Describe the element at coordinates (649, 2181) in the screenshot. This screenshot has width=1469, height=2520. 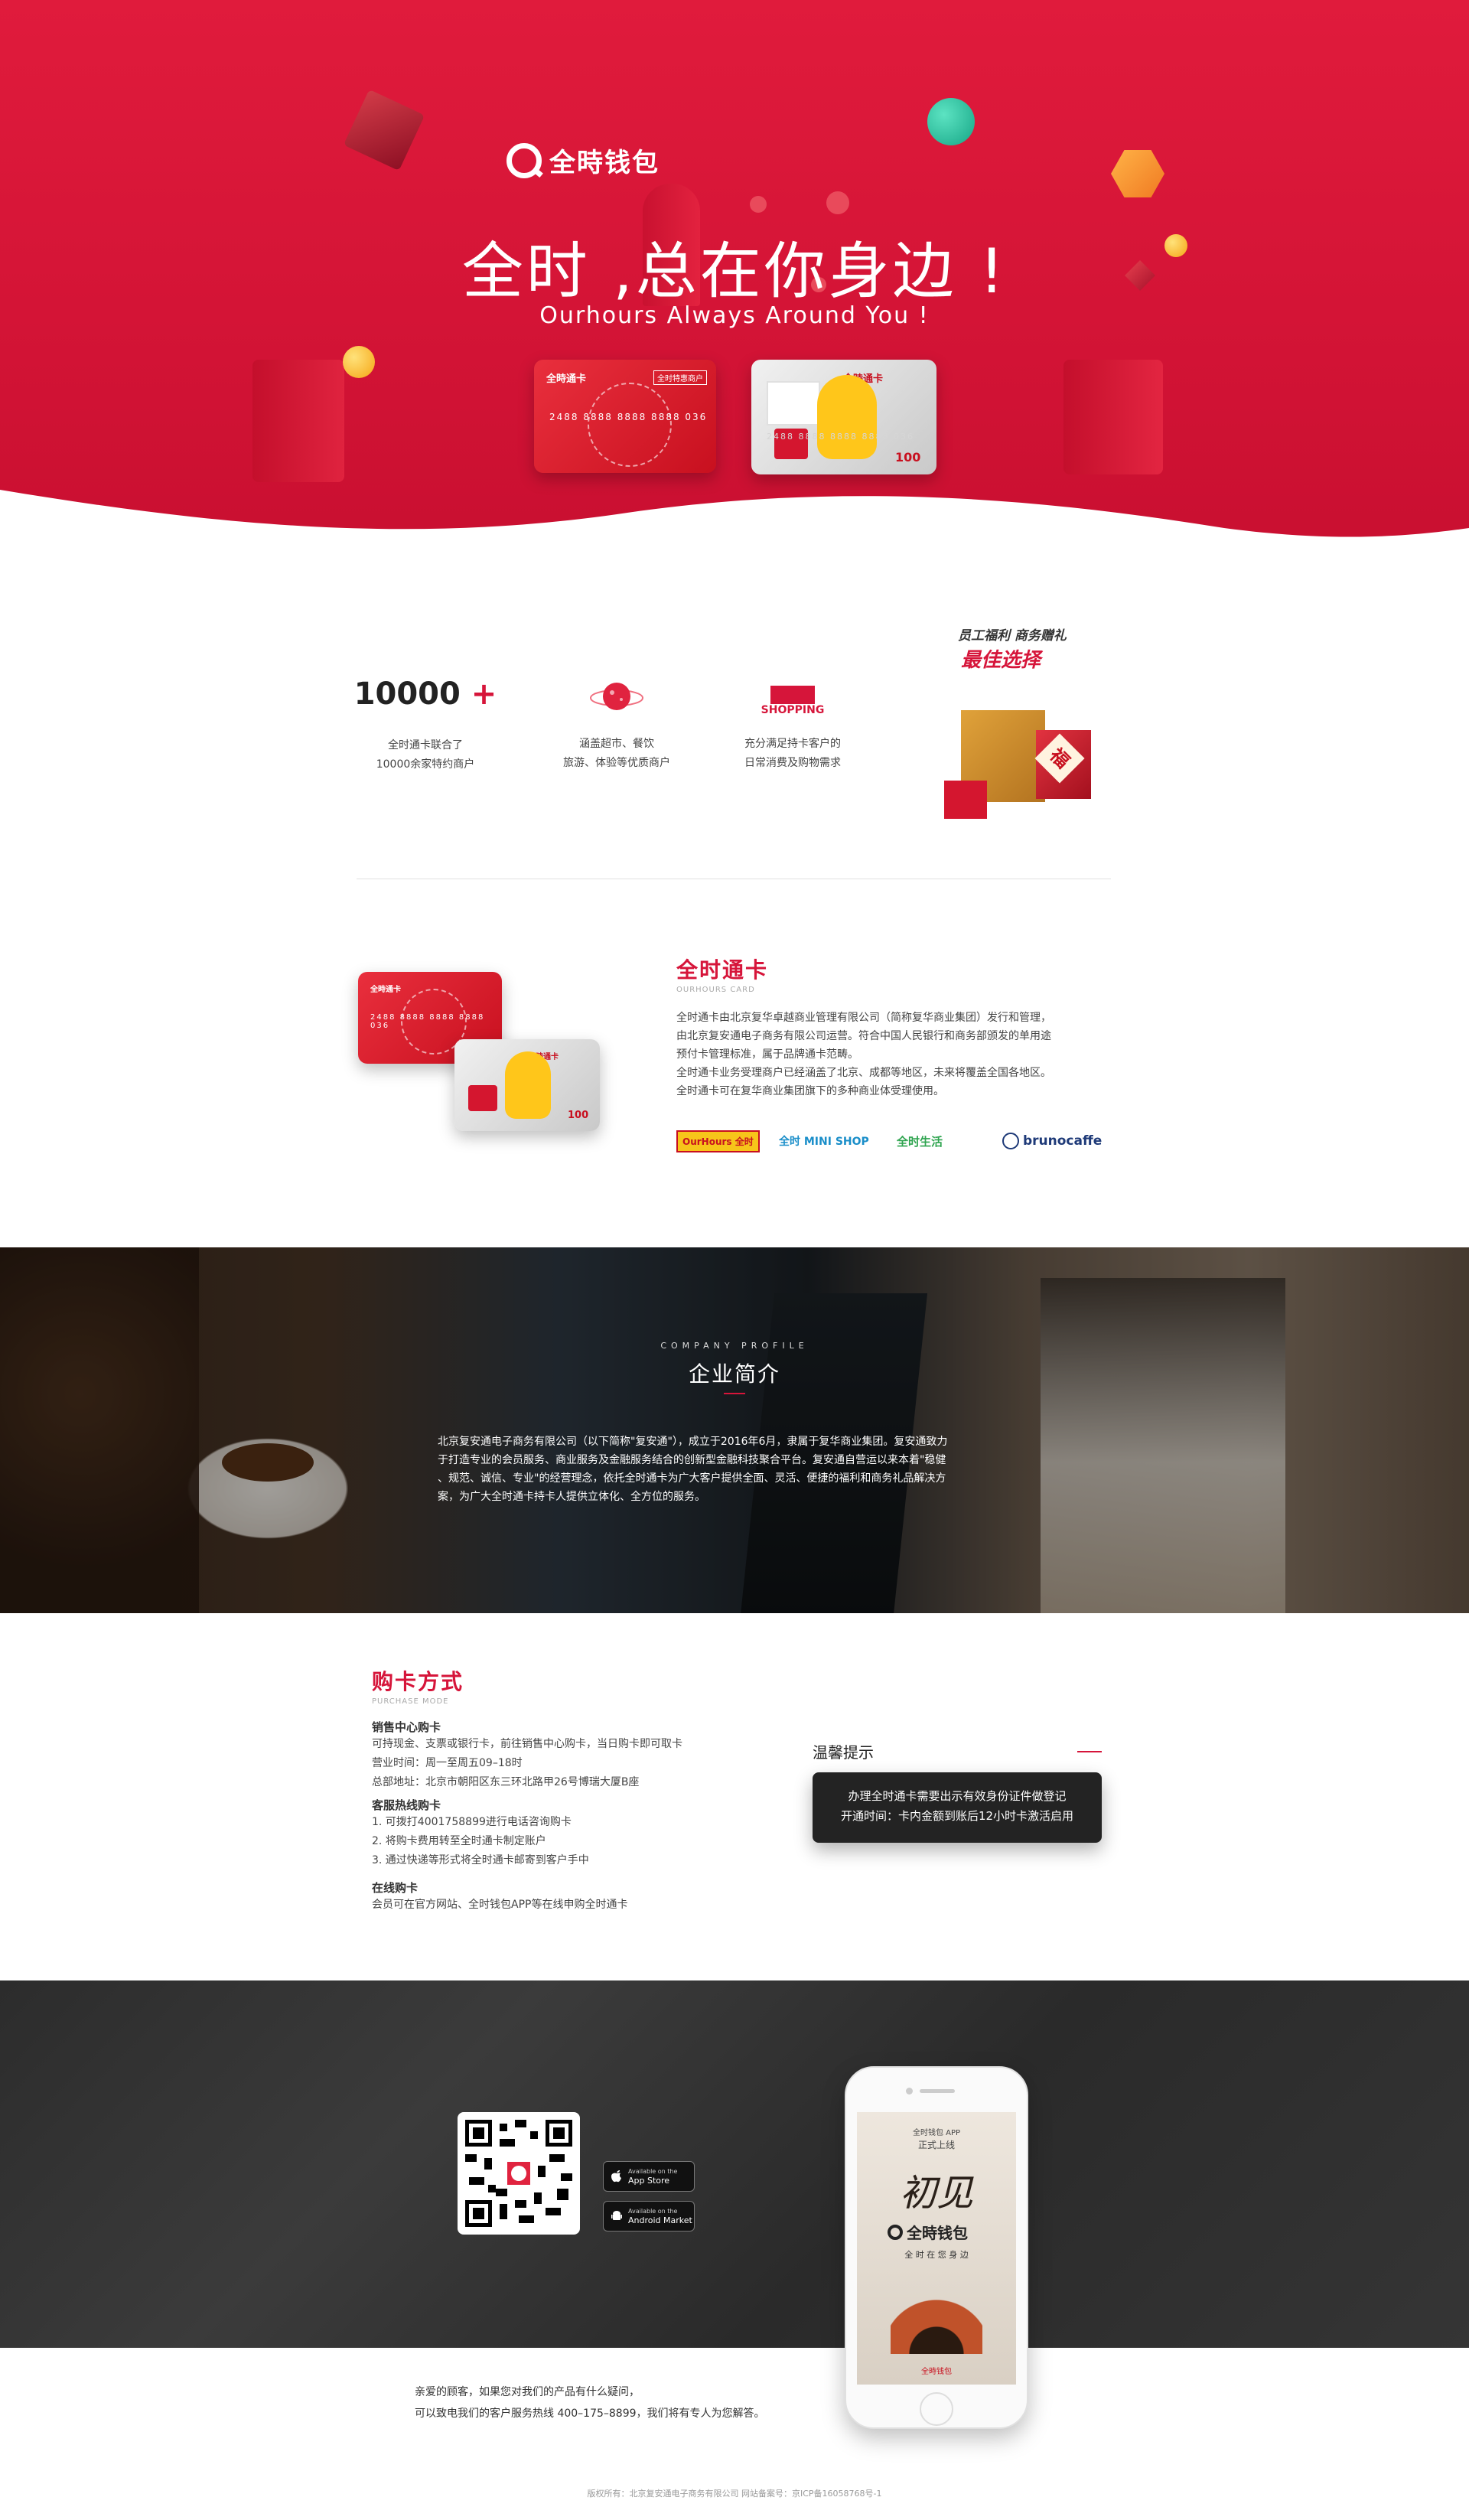
I see `appstore-big-label: App Store` at that location.